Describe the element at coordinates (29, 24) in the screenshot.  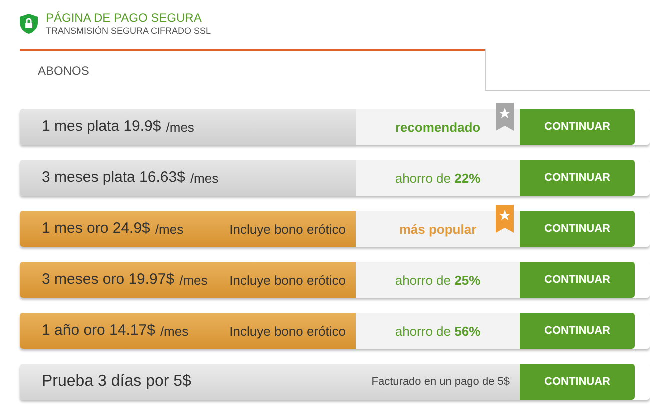
I see `shield-lock-icon` at that location.